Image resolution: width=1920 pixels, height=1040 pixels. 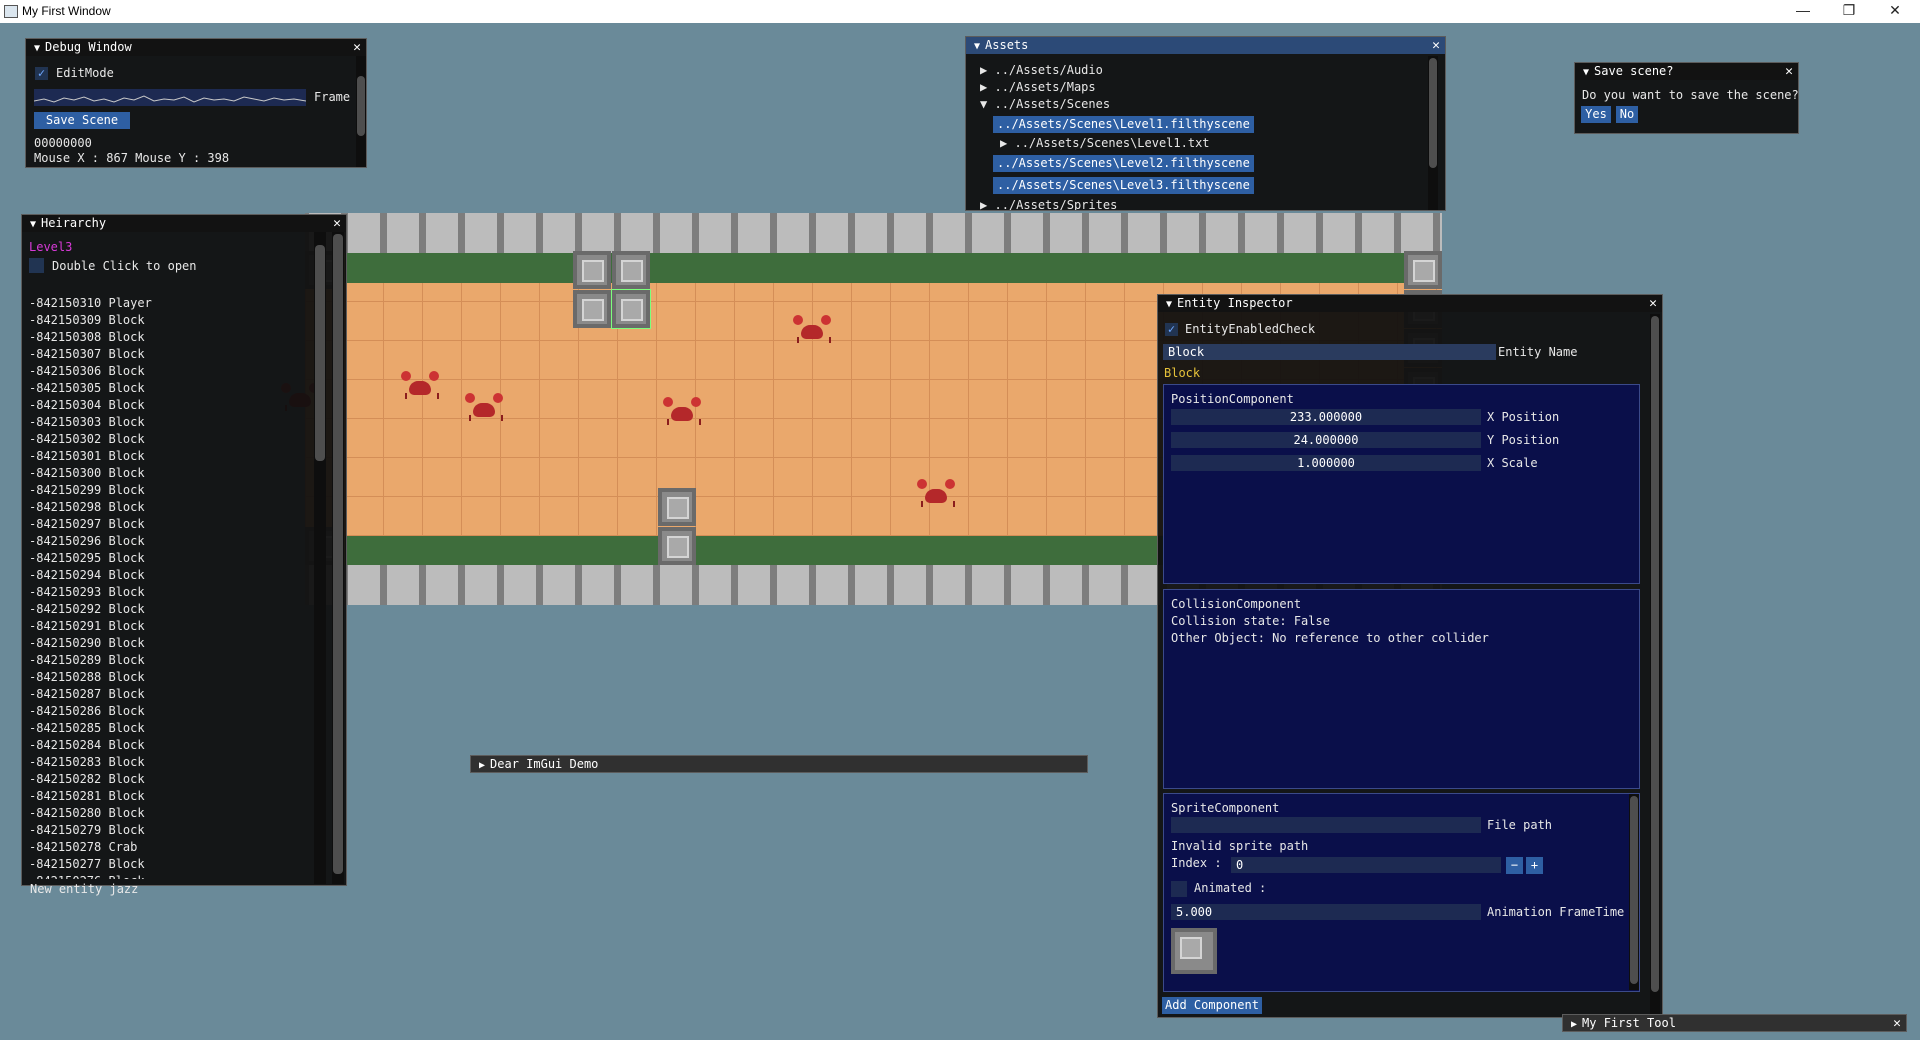 I want to click on save-scene-button: Save Scene, so click(x=82, y=120).